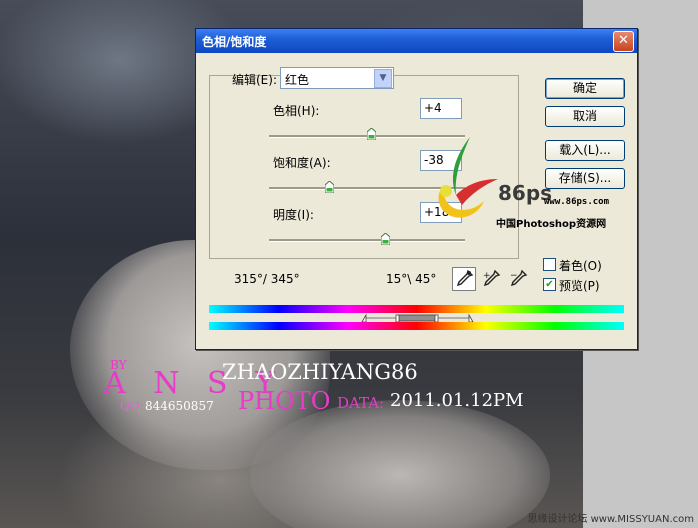 This screenshot has height=528, width=698. What do you see at coordinates (610, 519) in the screenshot?
I see `watermark: 思缘设计论坛 www.MISSYUAN.com` at bounding box center [610, 519].